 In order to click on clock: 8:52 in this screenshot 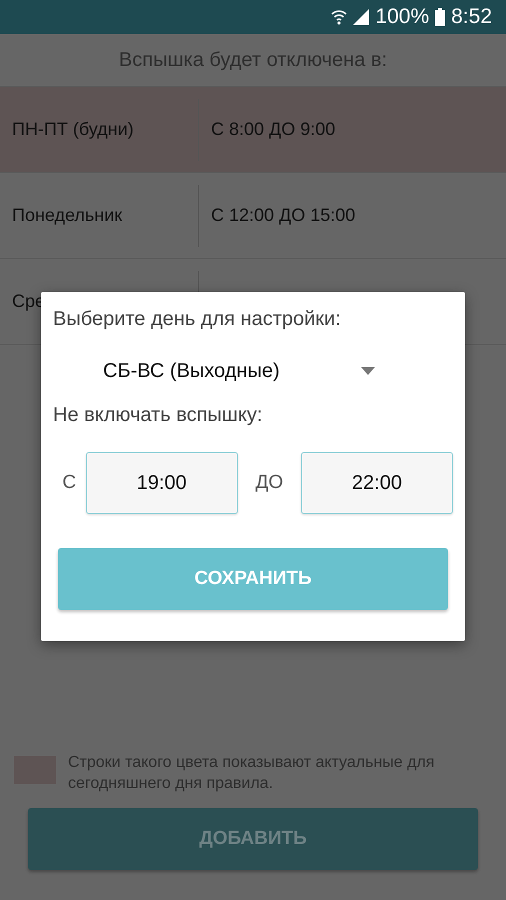, I will do `click(471, 17)`.